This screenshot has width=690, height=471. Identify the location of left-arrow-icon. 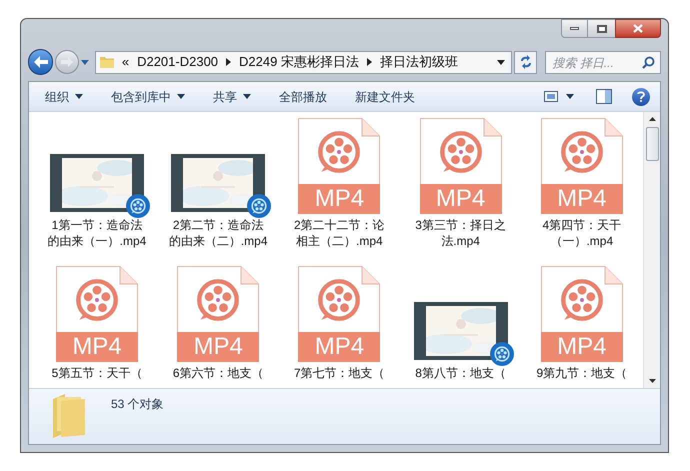
(41, 62).